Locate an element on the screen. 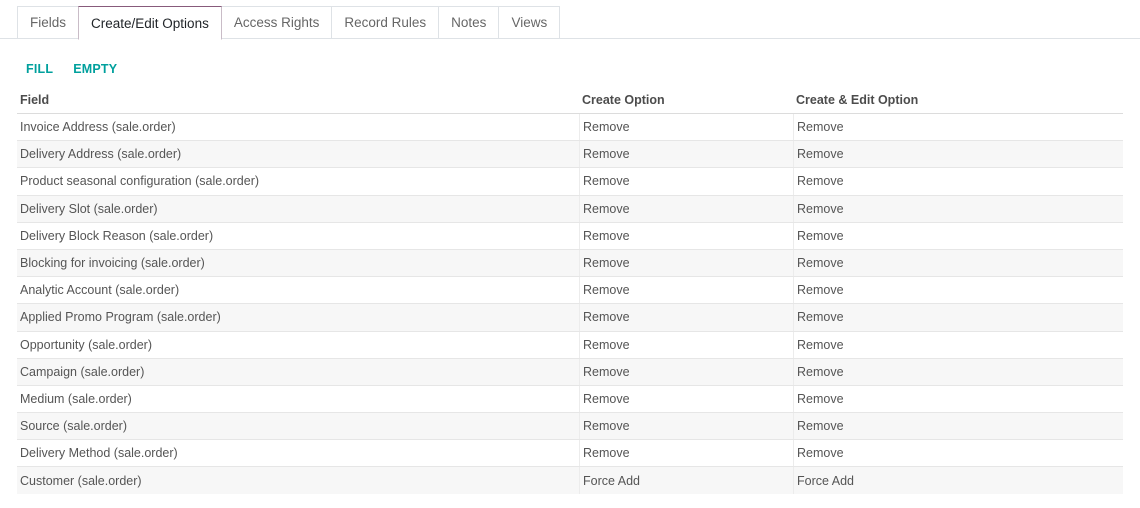 This screenshot has width=1140, height=508. column-header-field: Field is located at coordinates (298, 100).